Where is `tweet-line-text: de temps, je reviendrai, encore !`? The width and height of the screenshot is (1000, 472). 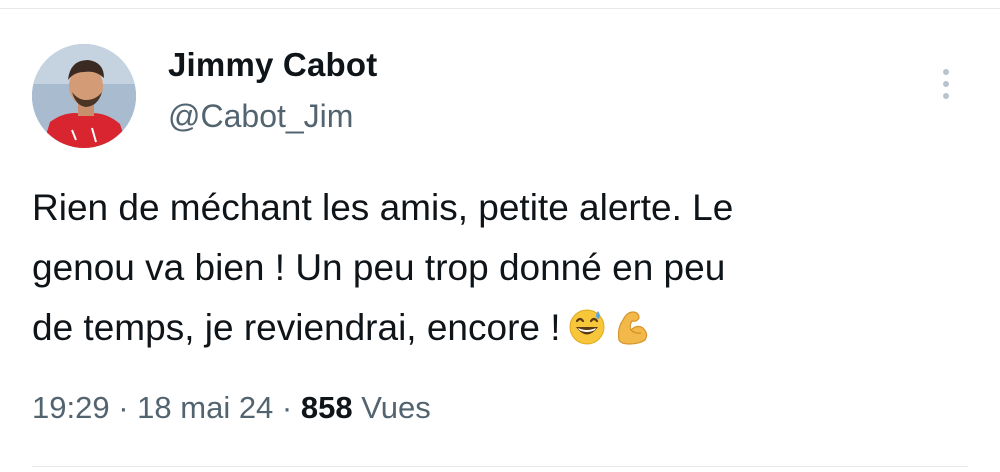
tweet-line-text: de temps, je reviendrai, encore ! is located at coordinates (296, 327).